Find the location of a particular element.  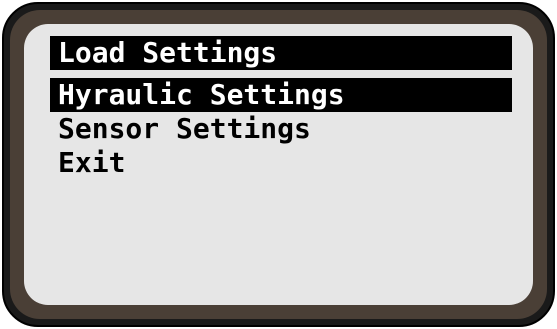

menu-item-load-settings: Load Settings is located at coordinates (281, 53).